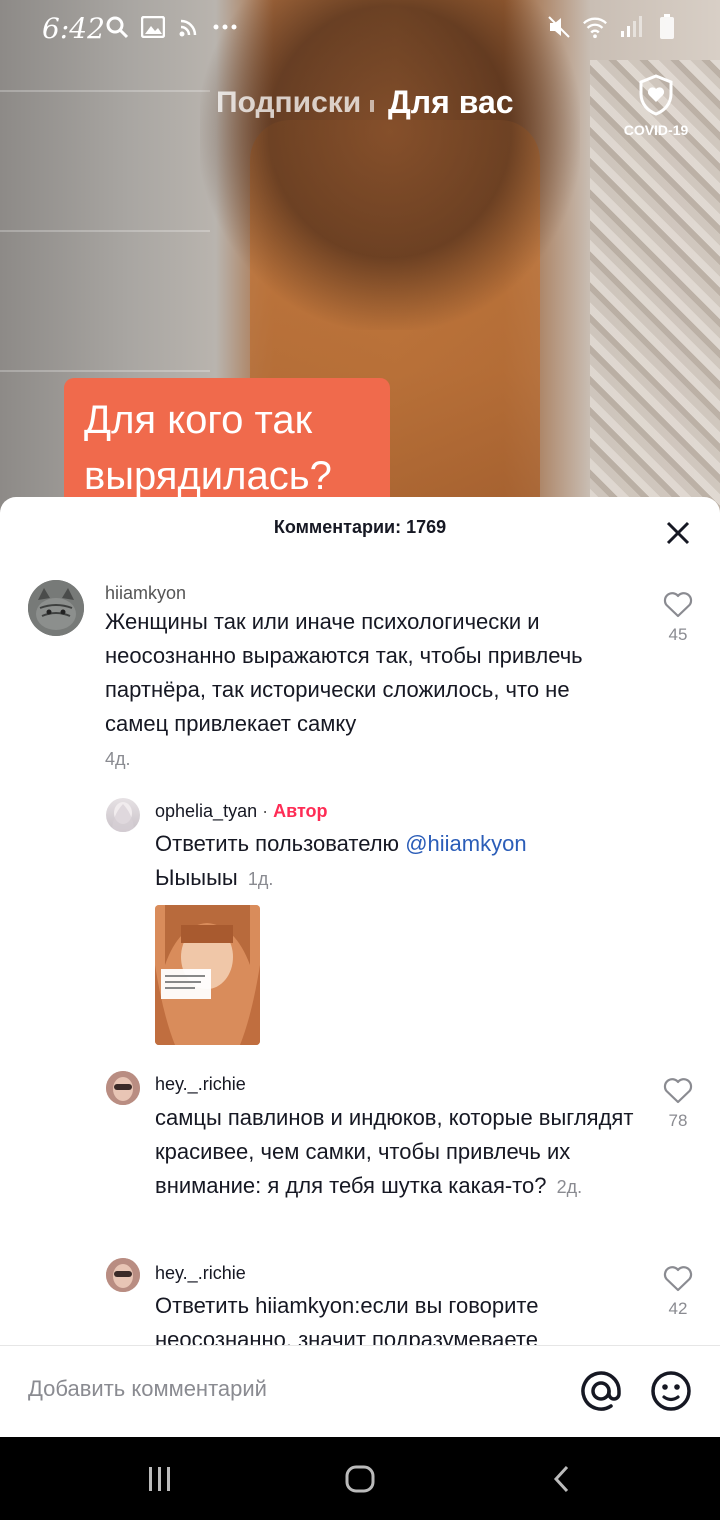  I want to click on close-comments-button, so click(678, 533).